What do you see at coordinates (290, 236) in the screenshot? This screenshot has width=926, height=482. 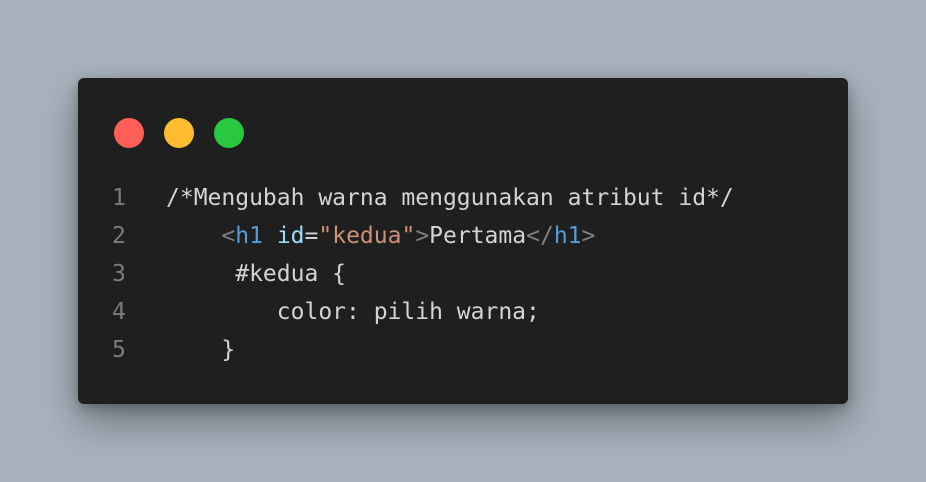 I see `code-token: id` at bounding box center [290, 236].